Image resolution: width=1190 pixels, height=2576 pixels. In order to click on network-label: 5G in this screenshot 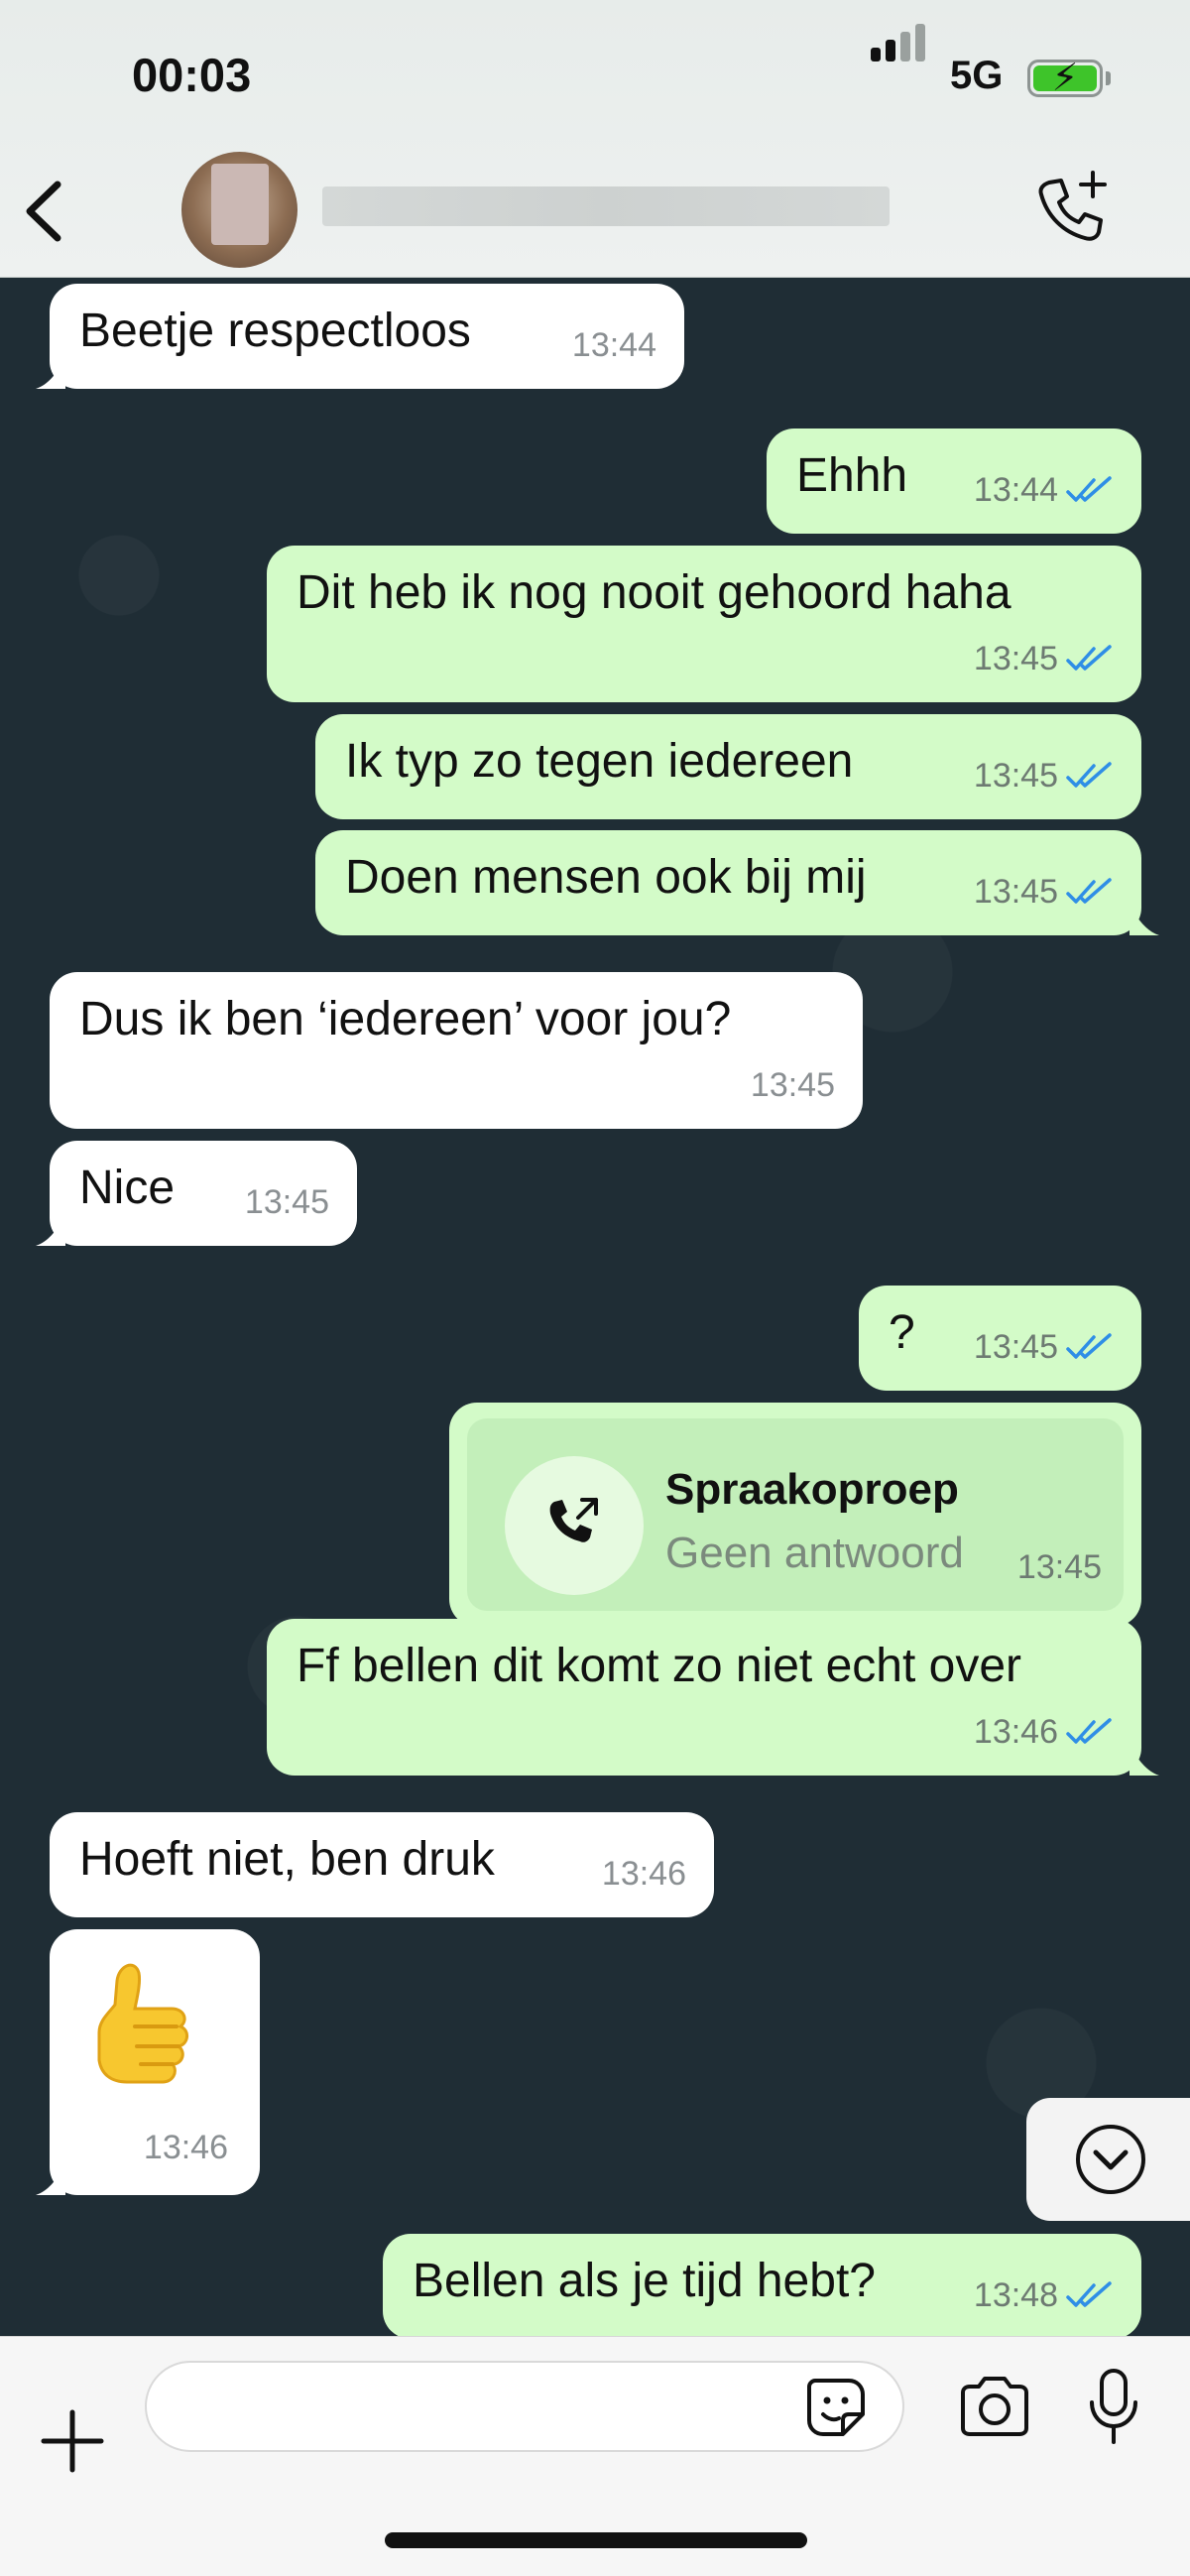, I will do `click(977, 75)`.